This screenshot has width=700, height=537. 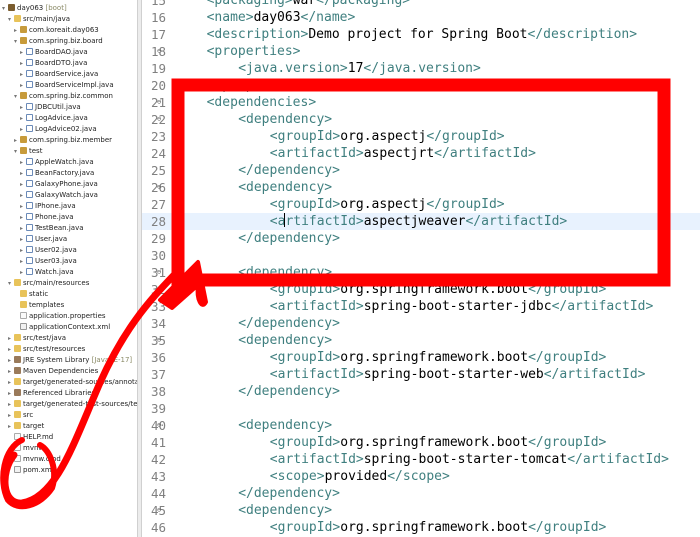 I want to click on tree-item: ▸ User03.java, so click(x=38, y=261).